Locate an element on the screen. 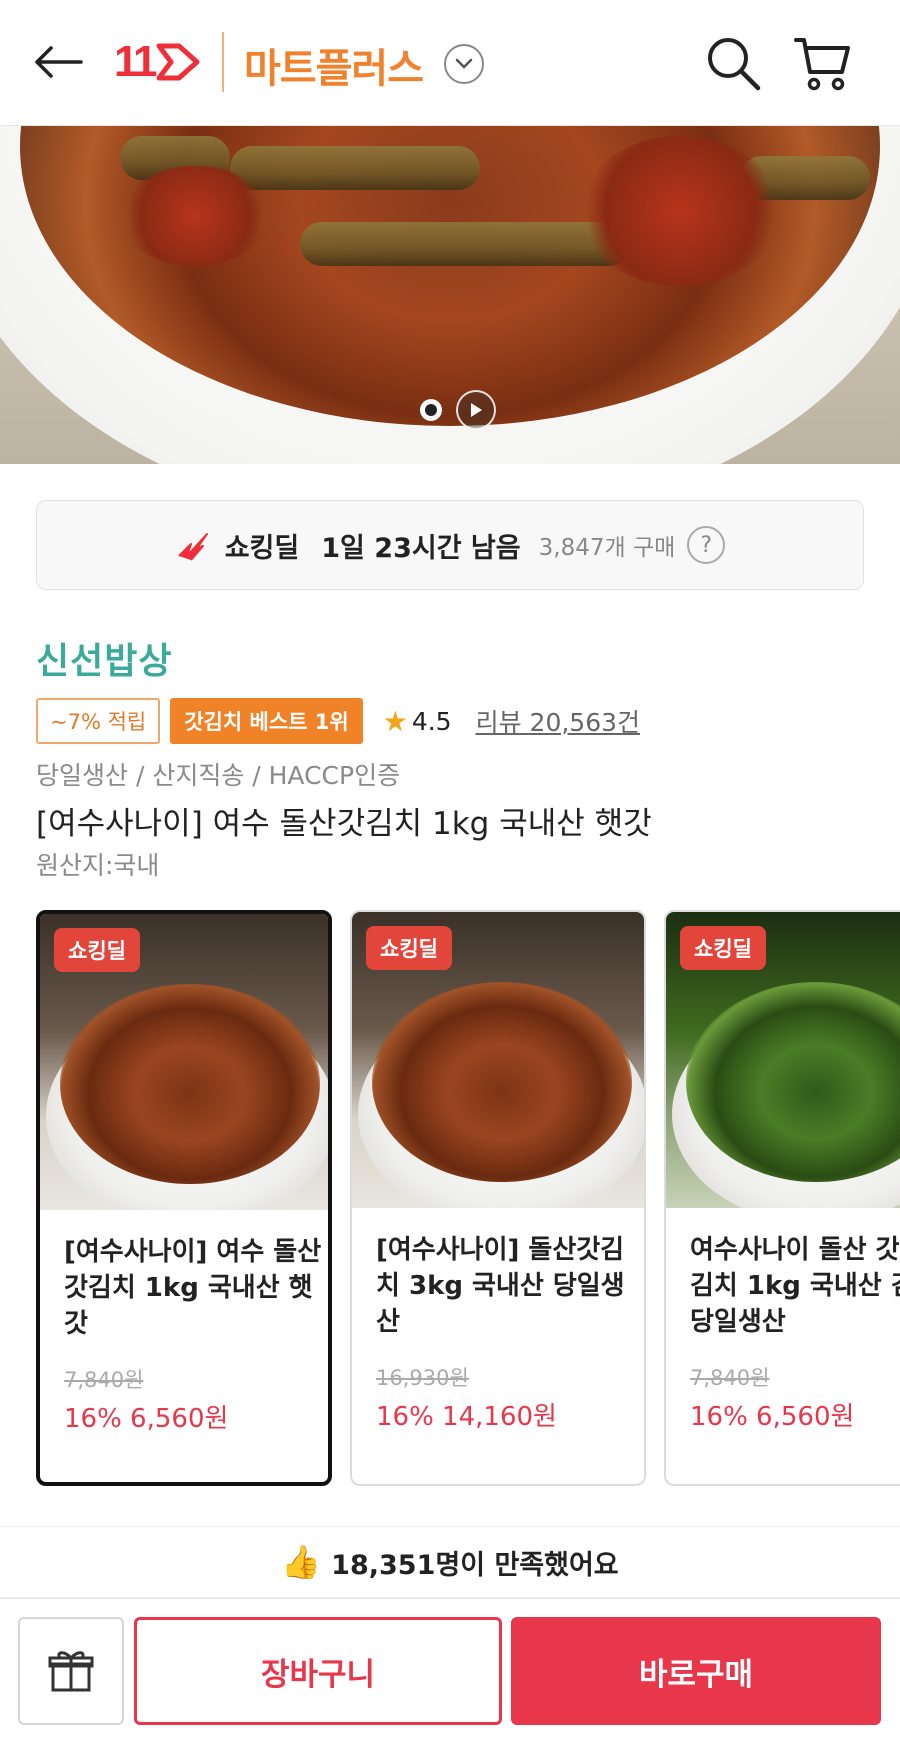 The height and width of the screenshot is (1741, 900). search-icon is located at coordinates (734, 64).